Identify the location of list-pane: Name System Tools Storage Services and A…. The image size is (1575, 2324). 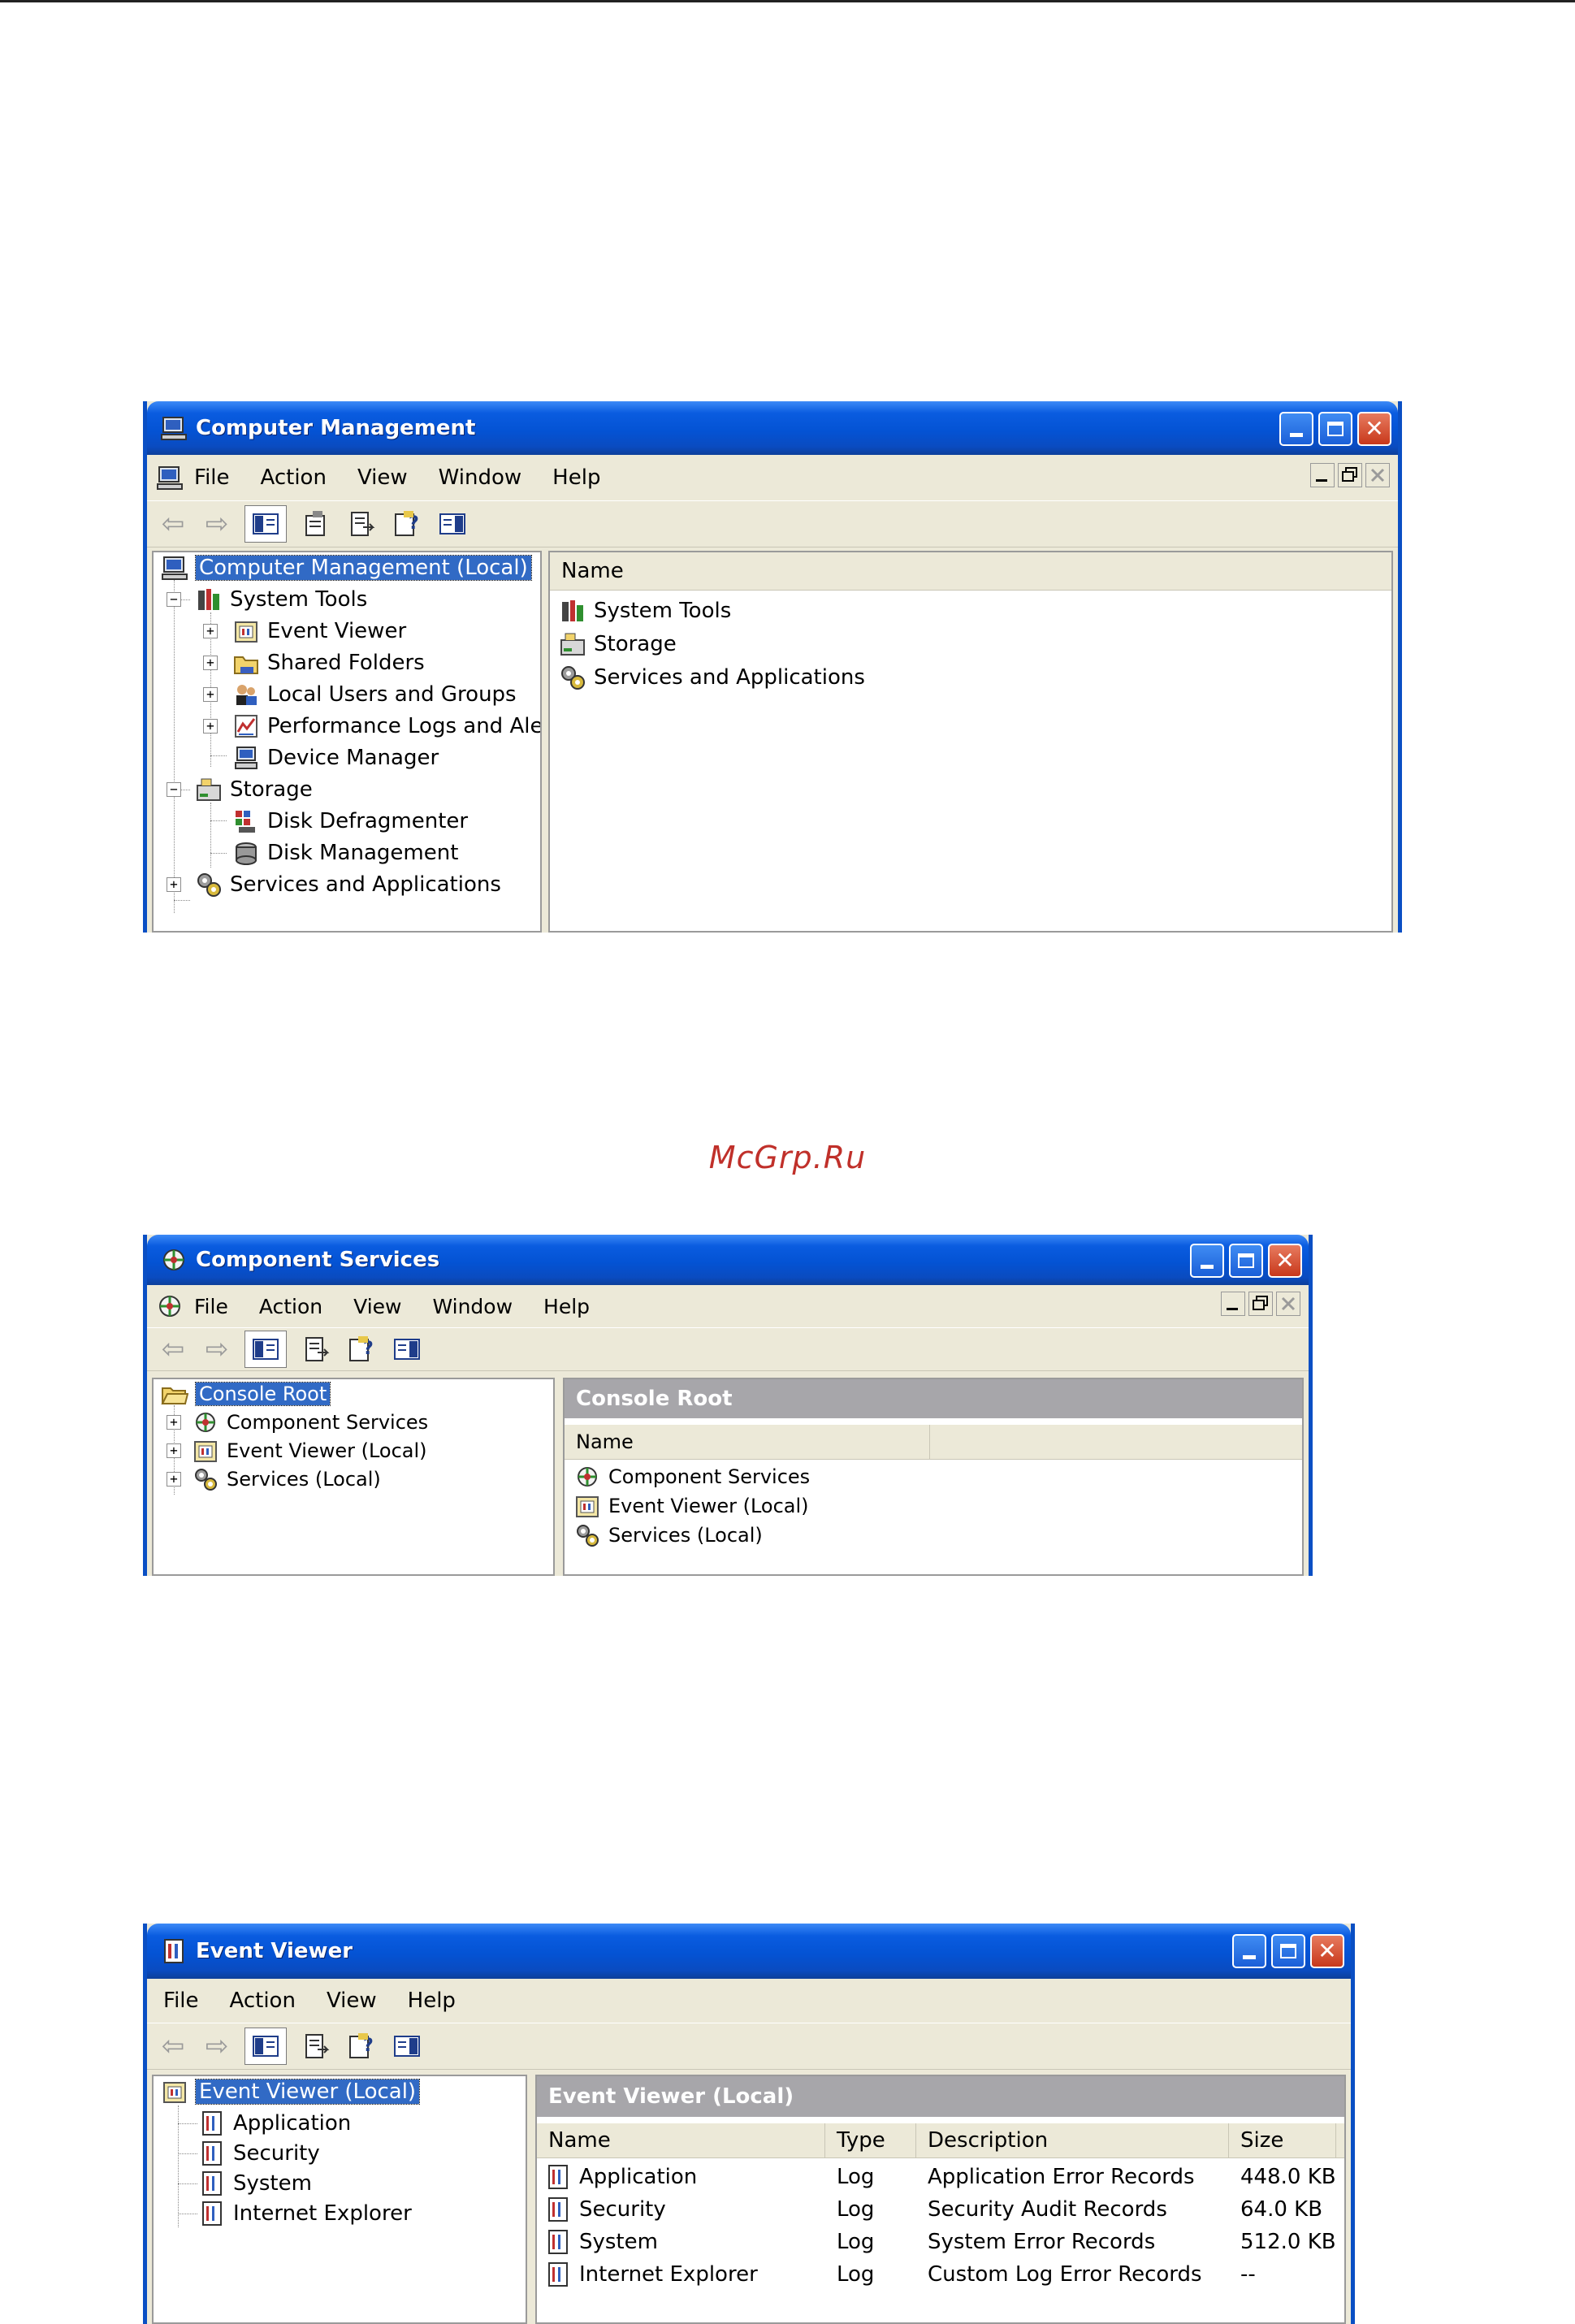
(970, 742).